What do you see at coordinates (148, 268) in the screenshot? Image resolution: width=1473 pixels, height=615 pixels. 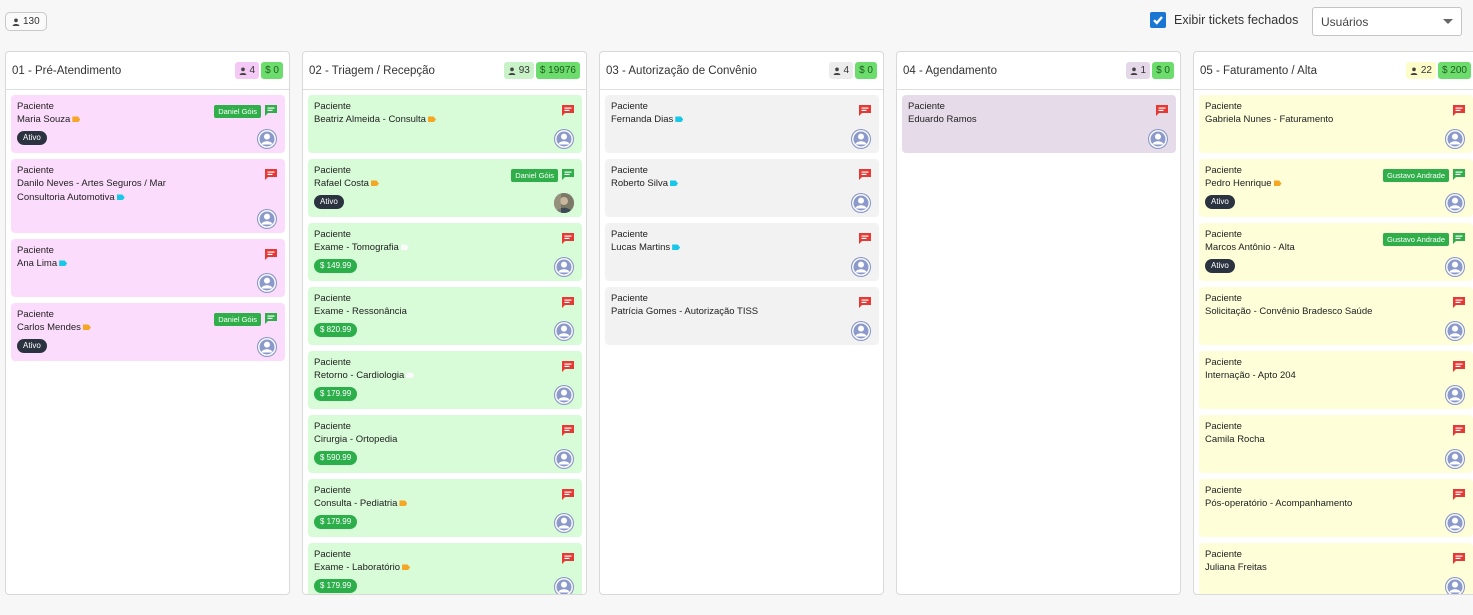 I see `ticket-card: Paciente Ana Lima` at bounding box center [148, 268].